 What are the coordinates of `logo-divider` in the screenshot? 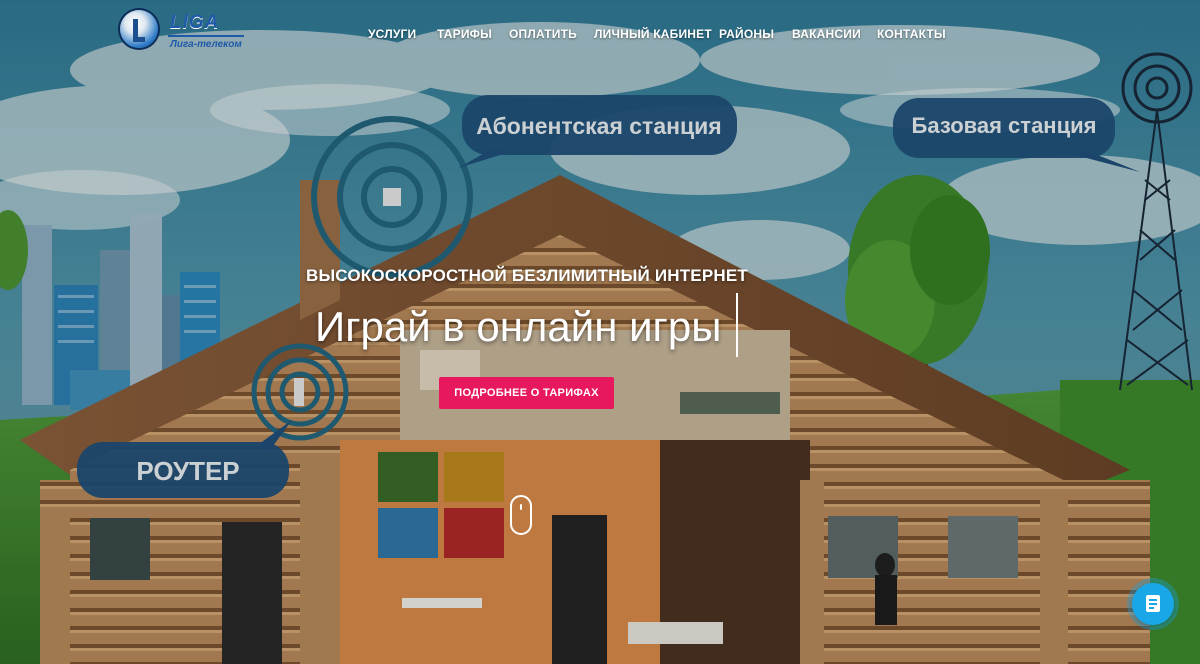 It's located at (206, 36).